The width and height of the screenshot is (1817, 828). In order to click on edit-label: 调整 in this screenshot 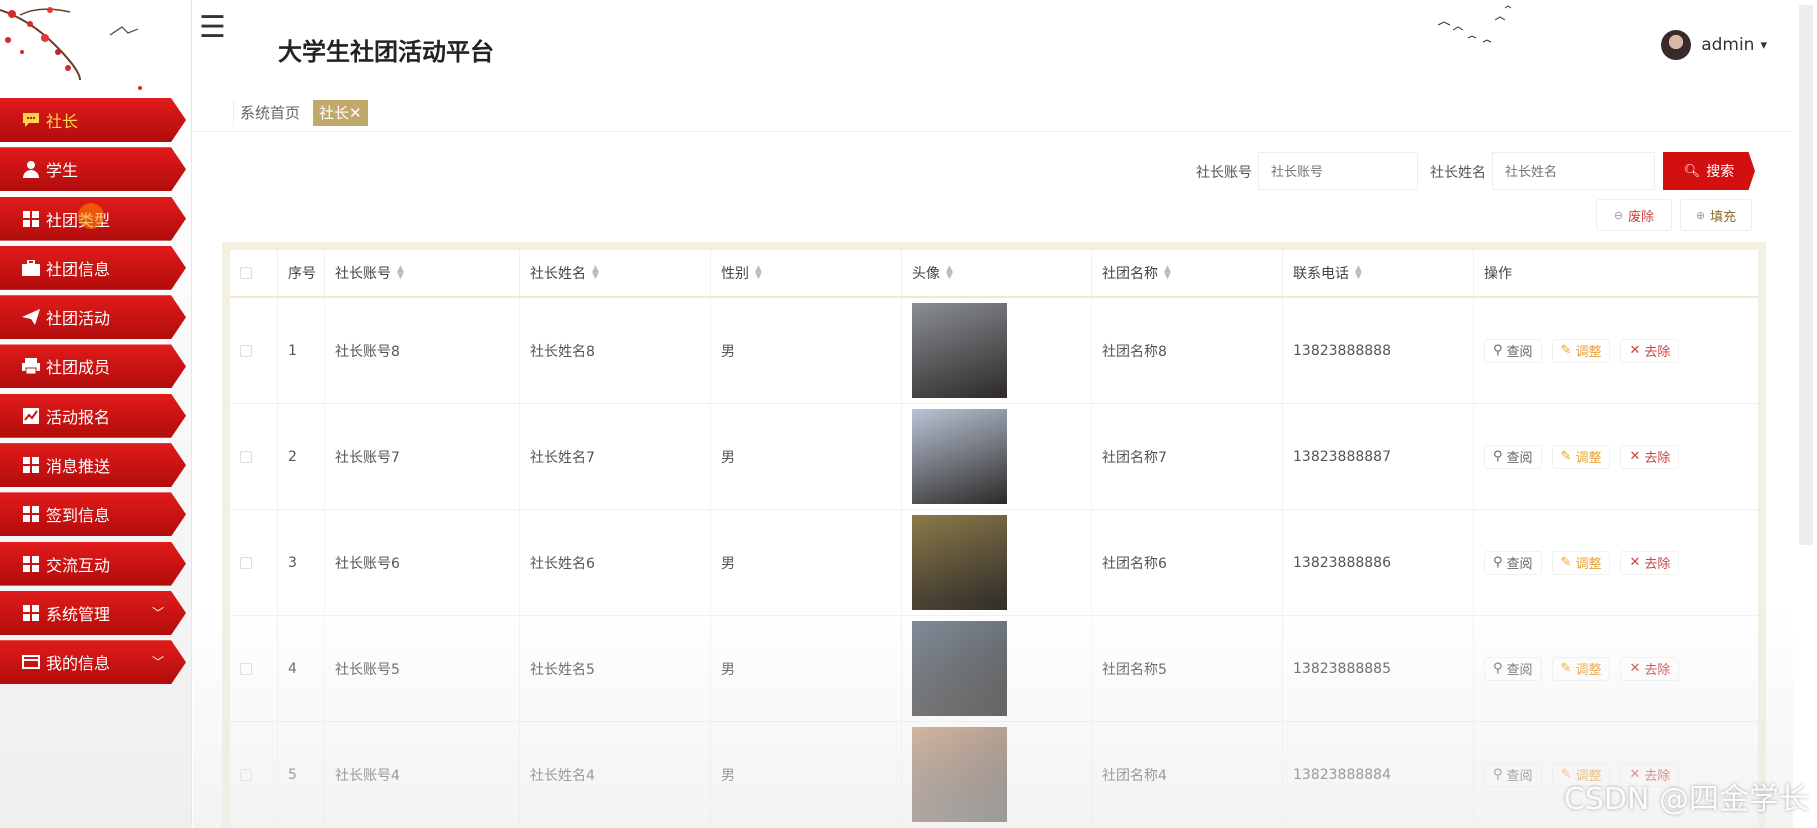, I will do `click(1588, 458)`.